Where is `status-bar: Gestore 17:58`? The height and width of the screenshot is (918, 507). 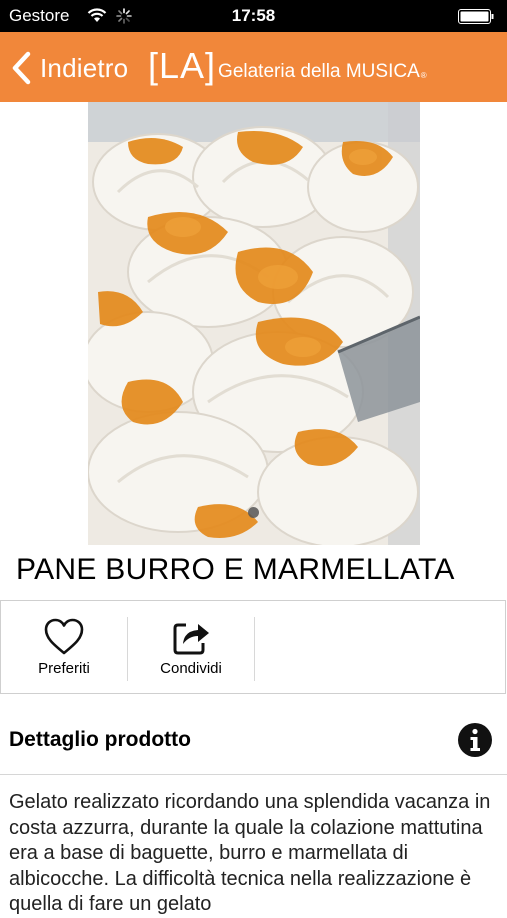 status-bar: Gestore 17:58 is located at coordinates (253, 16).